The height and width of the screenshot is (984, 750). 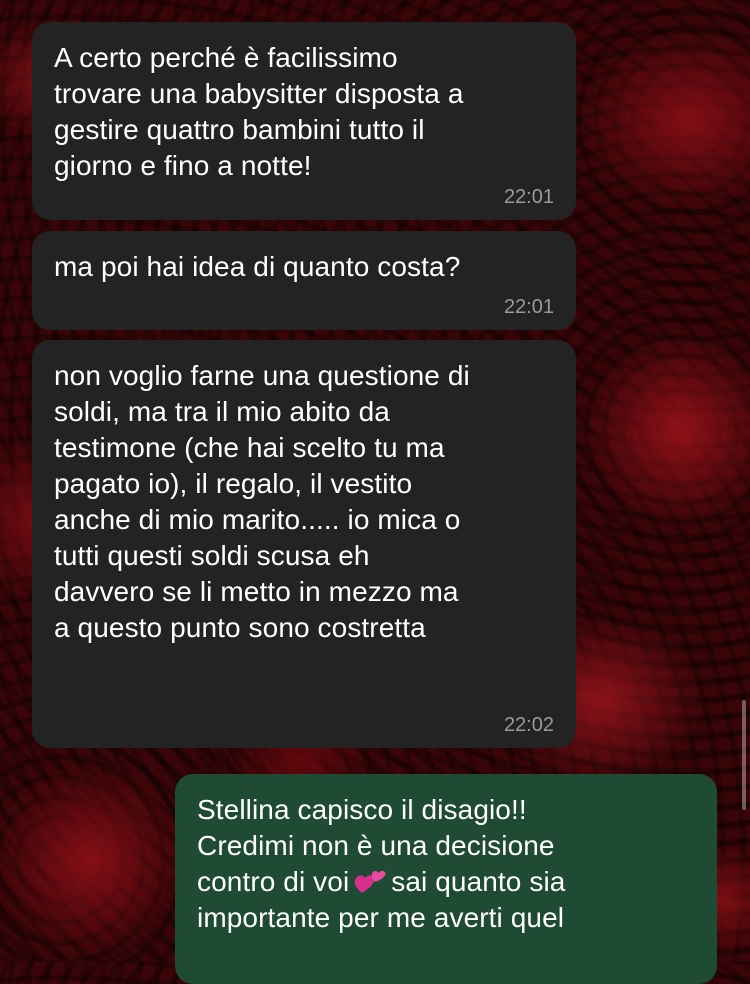 I want to click on scrollbar, so click(x=744, y=755).